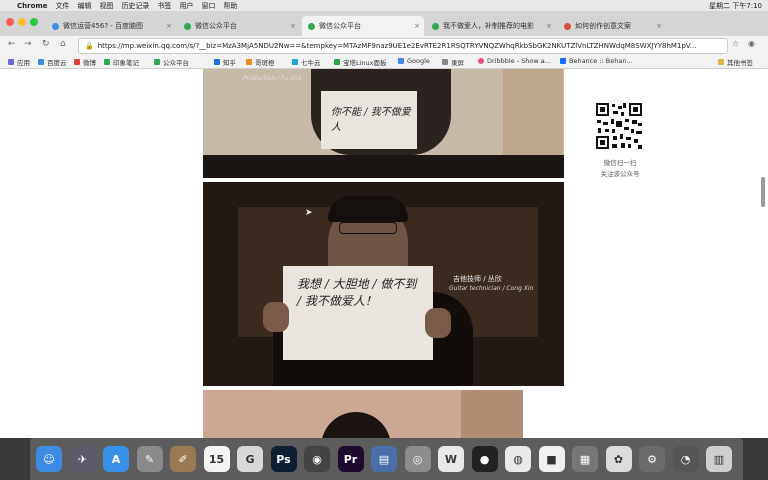  Describe the element at coordinates (317, 459) in the screenshot. I see `chrome-icon: ◉` at that location.